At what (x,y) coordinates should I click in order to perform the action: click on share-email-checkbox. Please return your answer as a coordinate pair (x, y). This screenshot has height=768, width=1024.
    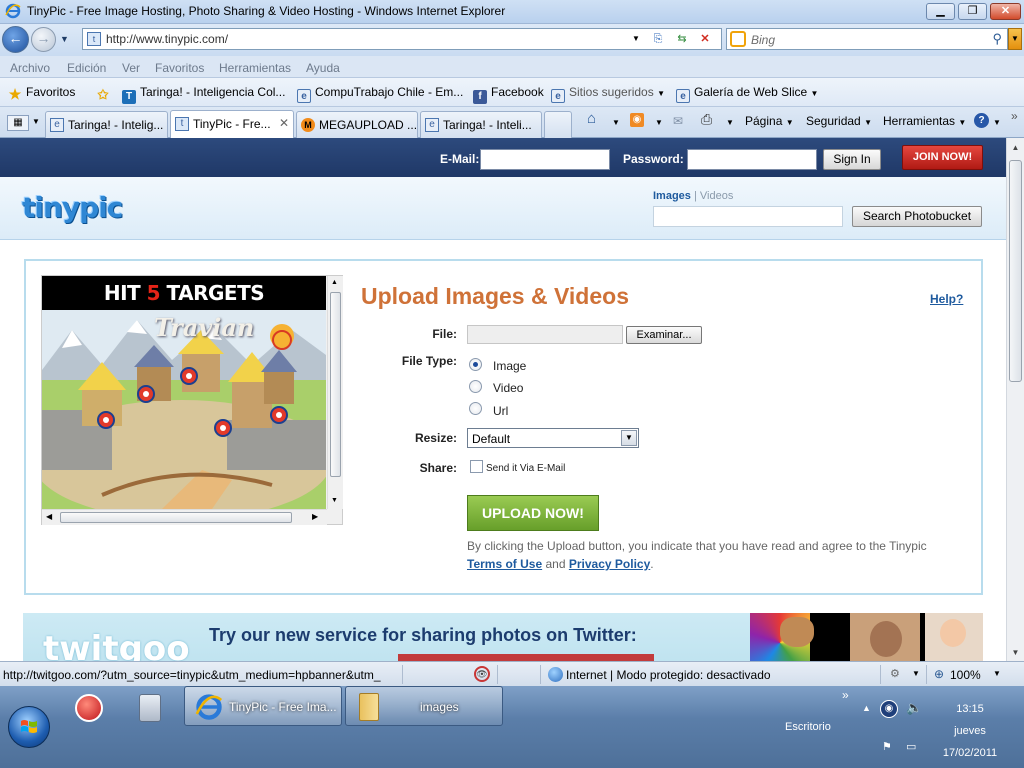
    Looking at the image, I should click on (476, 466).